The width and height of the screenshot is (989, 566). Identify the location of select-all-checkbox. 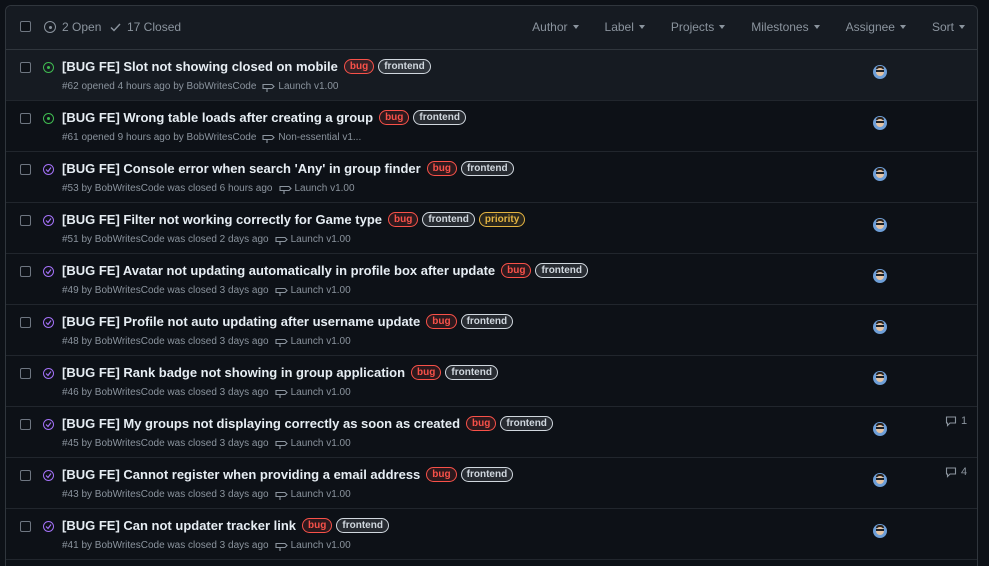
(25, 26).